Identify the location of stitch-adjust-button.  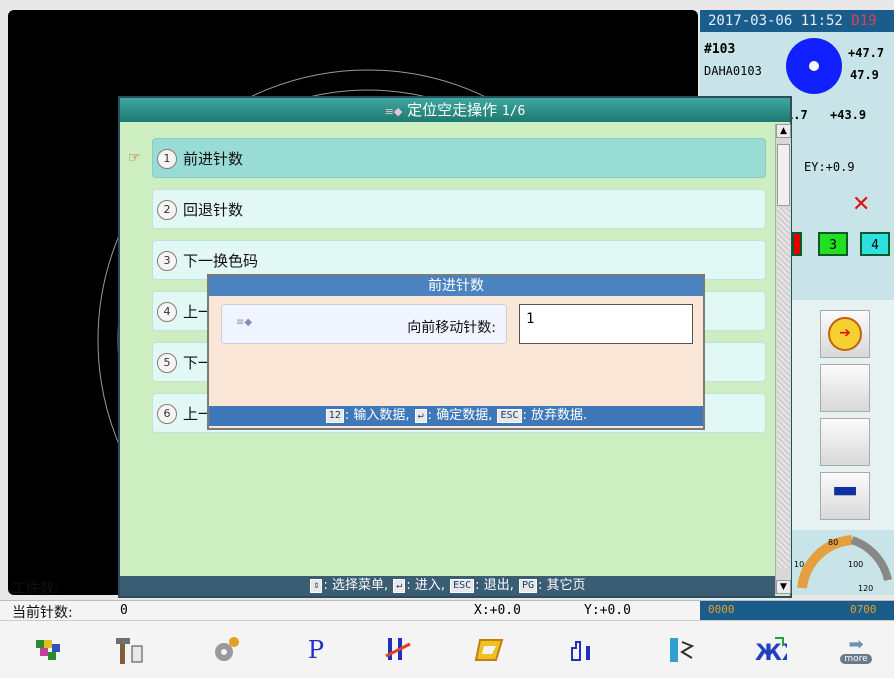
(682, 650).